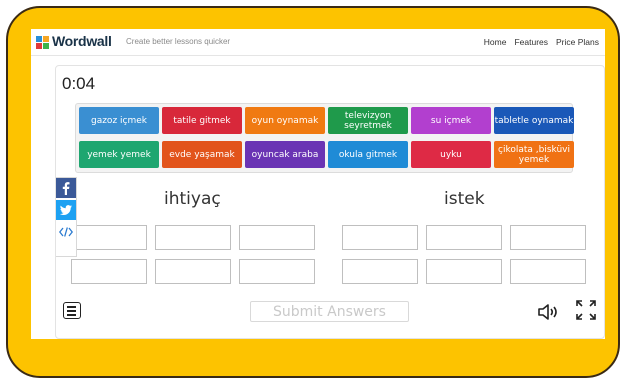 This screenshot has width=627, height=381. Describe the element at coordinates (202, 120) in the screenshot. I see `word-tile: tatile gitmek` at that location.